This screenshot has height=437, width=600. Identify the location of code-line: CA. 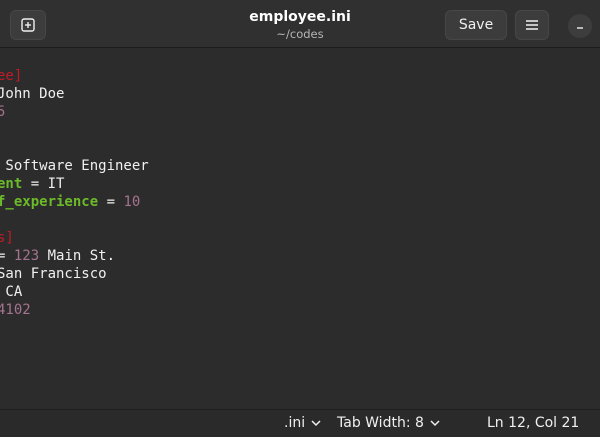
(74, 292).